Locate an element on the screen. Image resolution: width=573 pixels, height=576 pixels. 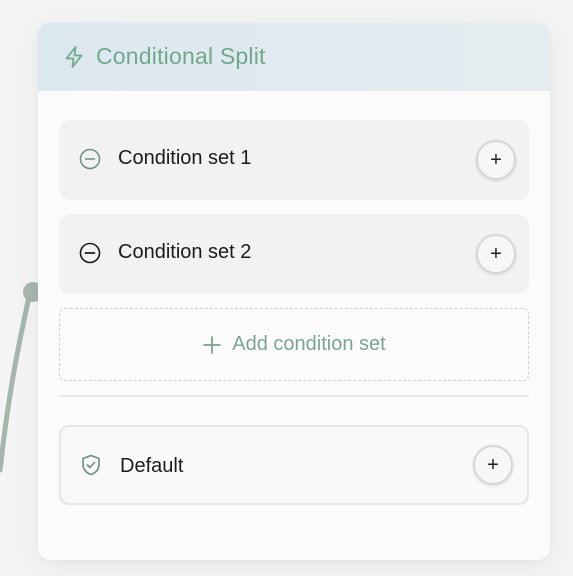
default-branch-label: Default is located at coordinates (152, 466).